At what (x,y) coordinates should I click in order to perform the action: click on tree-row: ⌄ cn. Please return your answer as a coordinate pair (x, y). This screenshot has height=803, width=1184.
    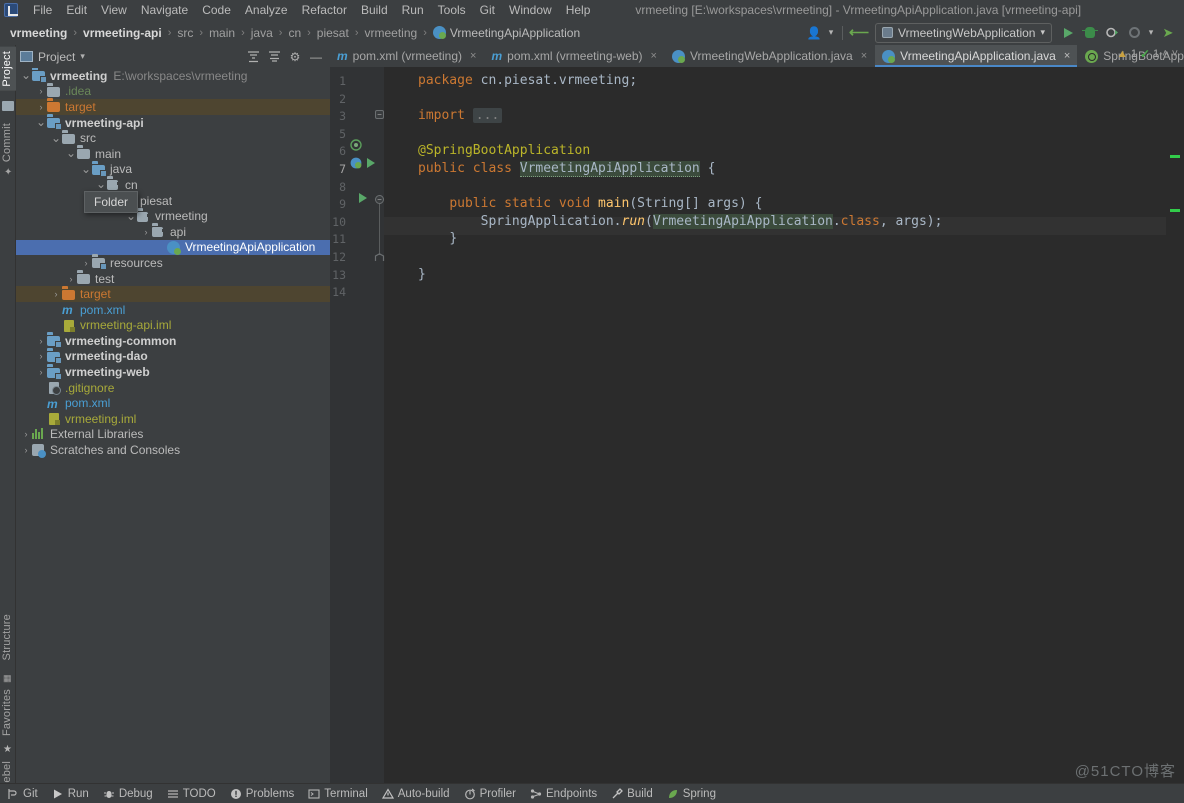
    Looking at the image, I should click on (173, 185).